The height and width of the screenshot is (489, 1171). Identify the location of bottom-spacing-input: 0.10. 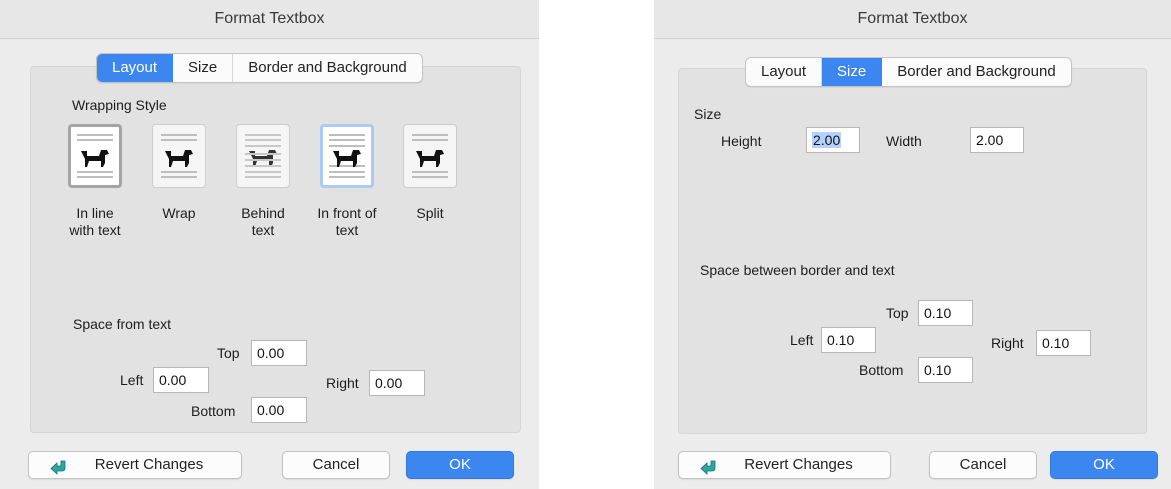
(945, 370).